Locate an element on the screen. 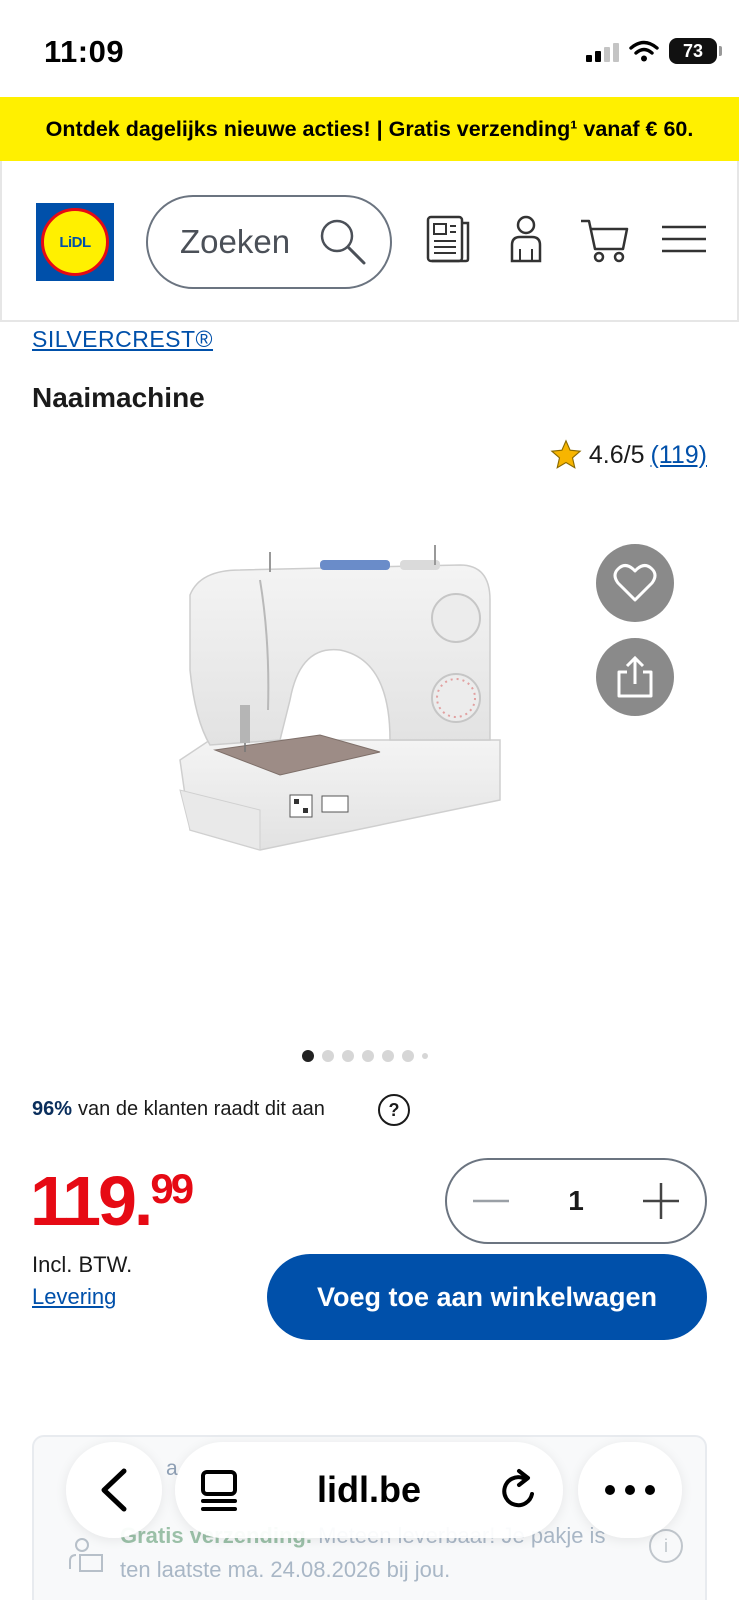  plus-icon is located at coordinates (661, 1201).